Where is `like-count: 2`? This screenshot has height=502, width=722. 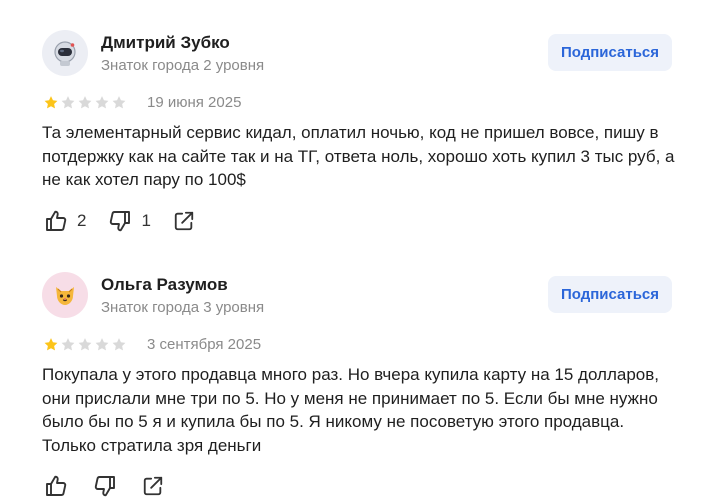
like-count: 2 is located at coordinates (82, 220).